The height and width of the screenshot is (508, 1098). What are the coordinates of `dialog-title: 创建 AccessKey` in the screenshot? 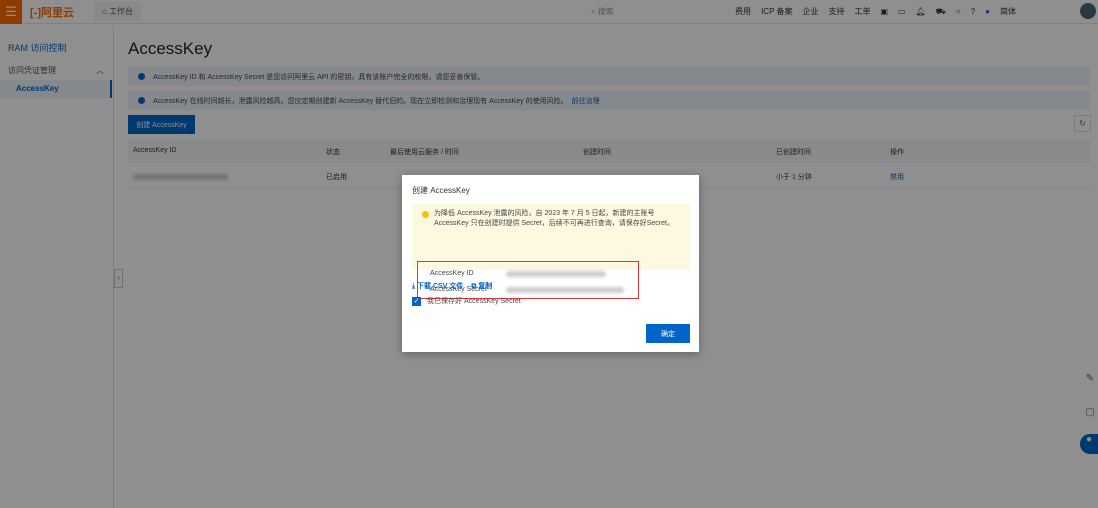 It's located at (441, 190).